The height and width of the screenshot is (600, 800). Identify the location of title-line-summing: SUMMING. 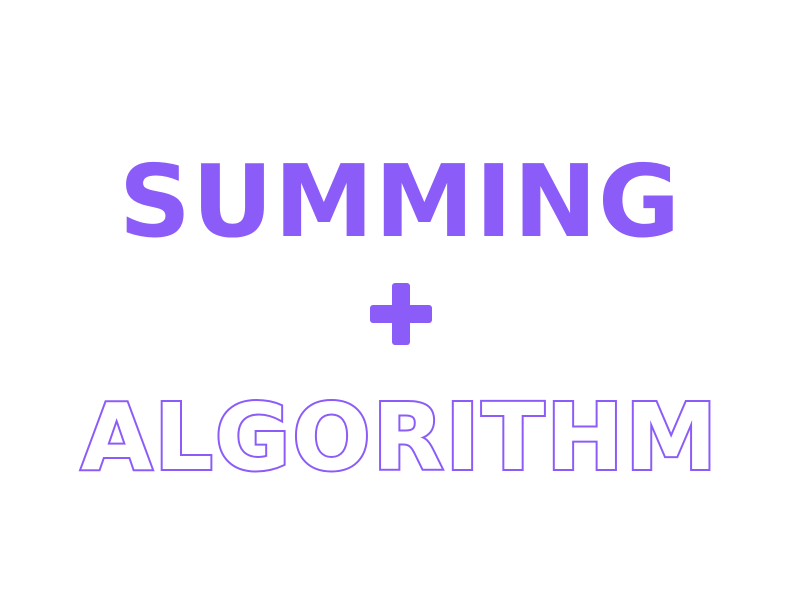
(400, 201).